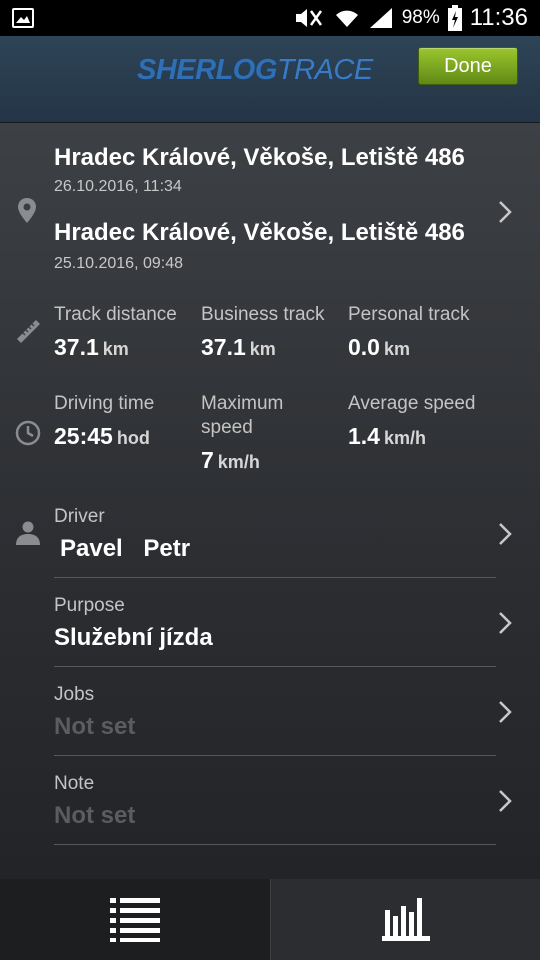 The image size is (540, 960). Describe the element at coordinates (23, 18) in the screenshot. I see `image-icon` at that location.